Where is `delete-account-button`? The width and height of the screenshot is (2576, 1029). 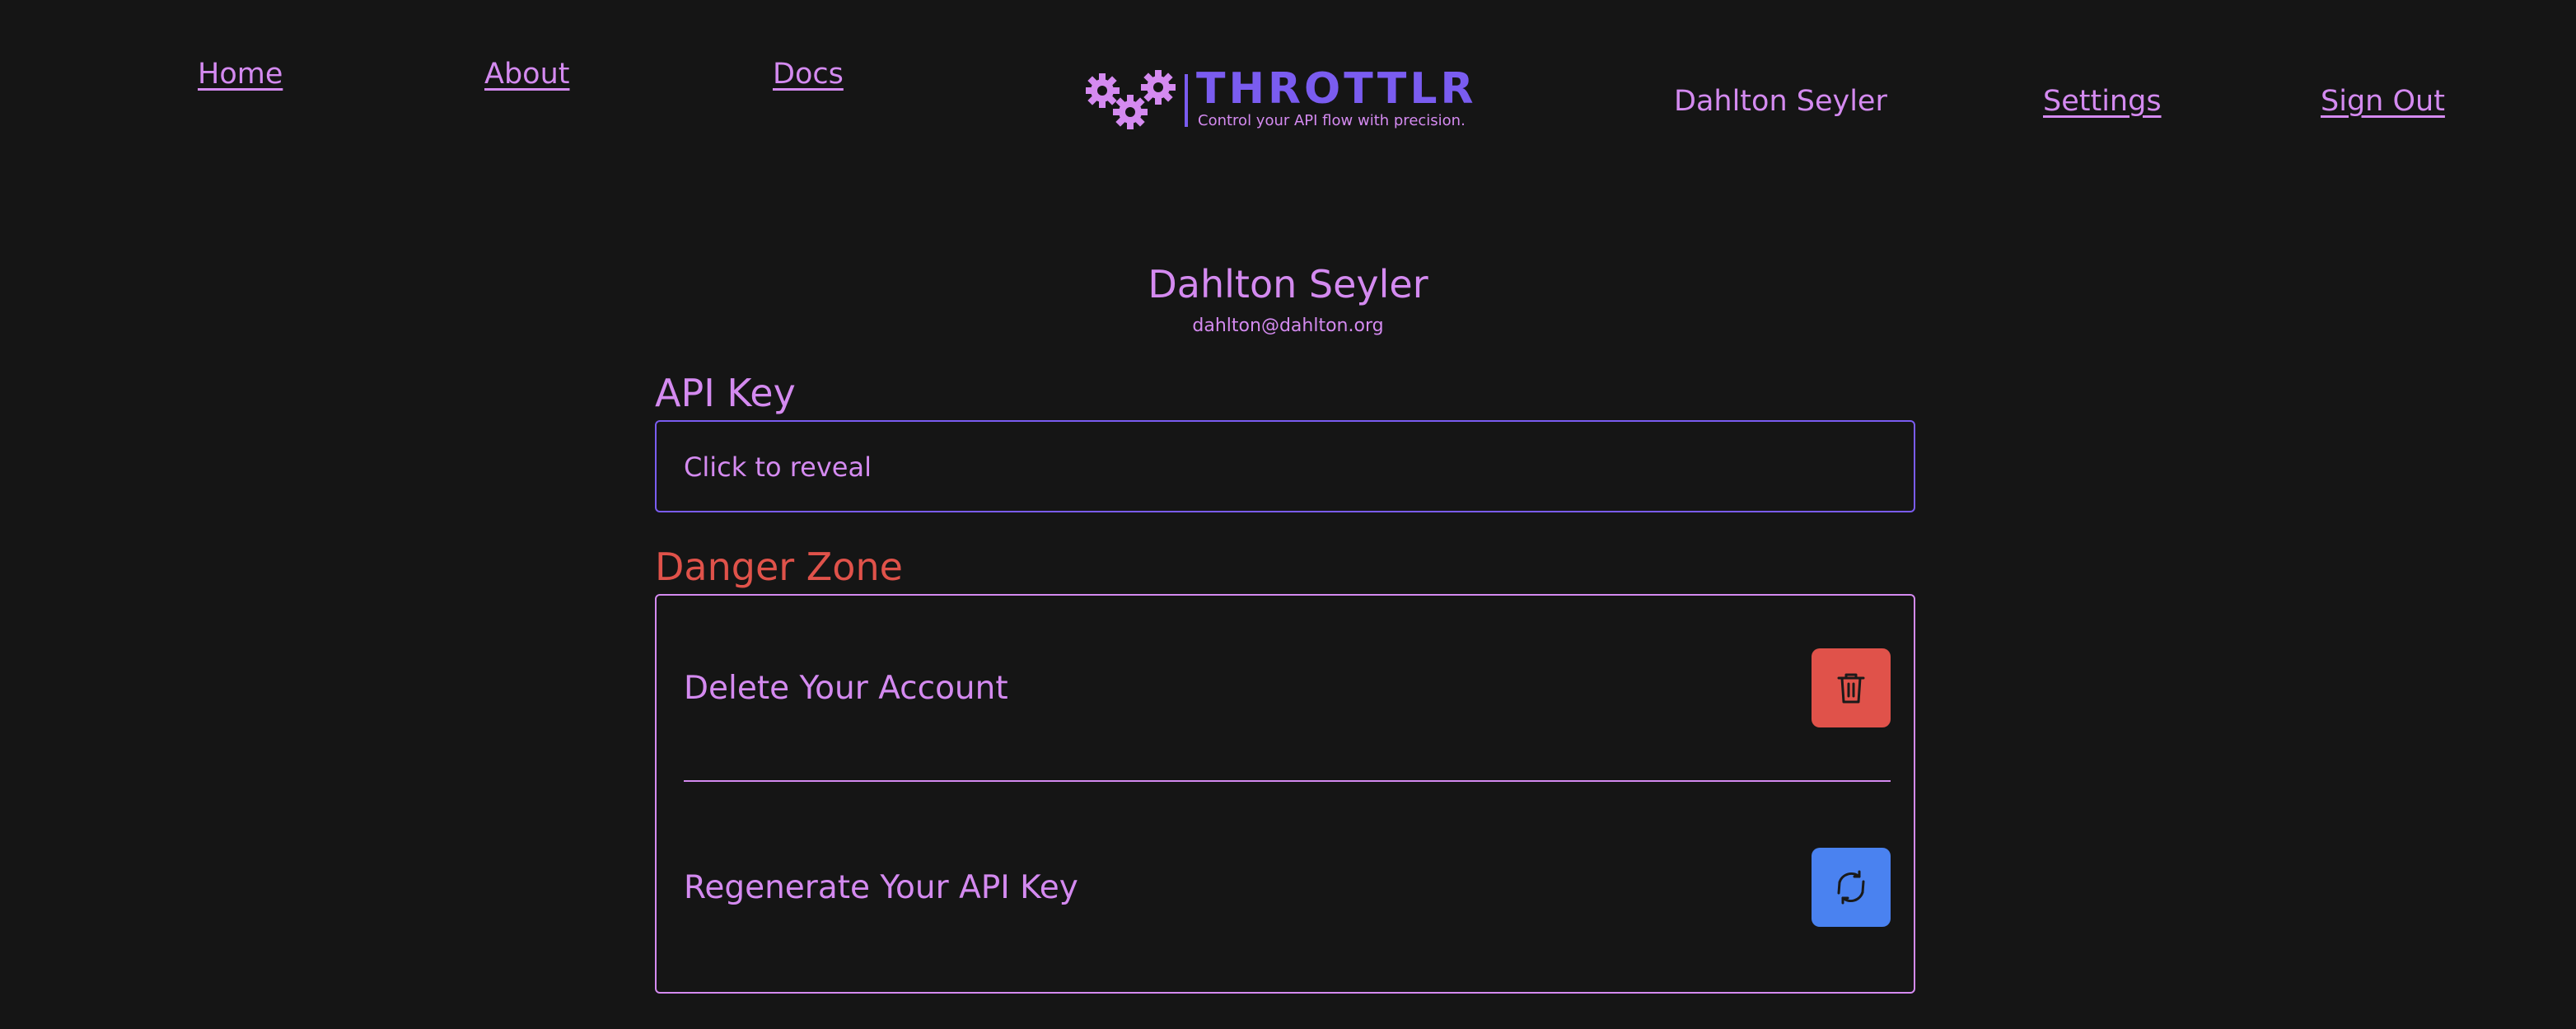
delete-account-button is located at coordinates (1851, 688).